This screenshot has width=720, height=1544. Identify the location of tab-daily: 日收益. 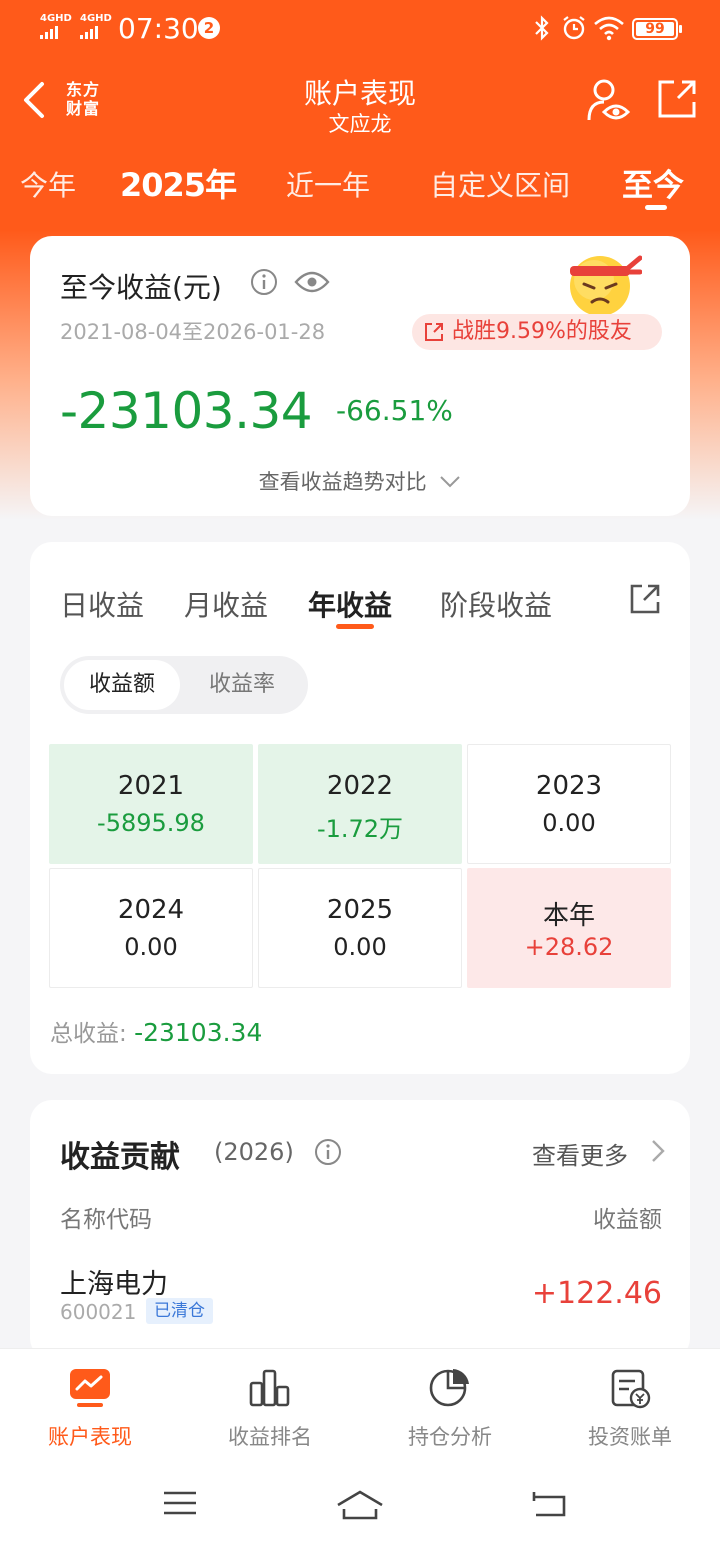
(102, 604).